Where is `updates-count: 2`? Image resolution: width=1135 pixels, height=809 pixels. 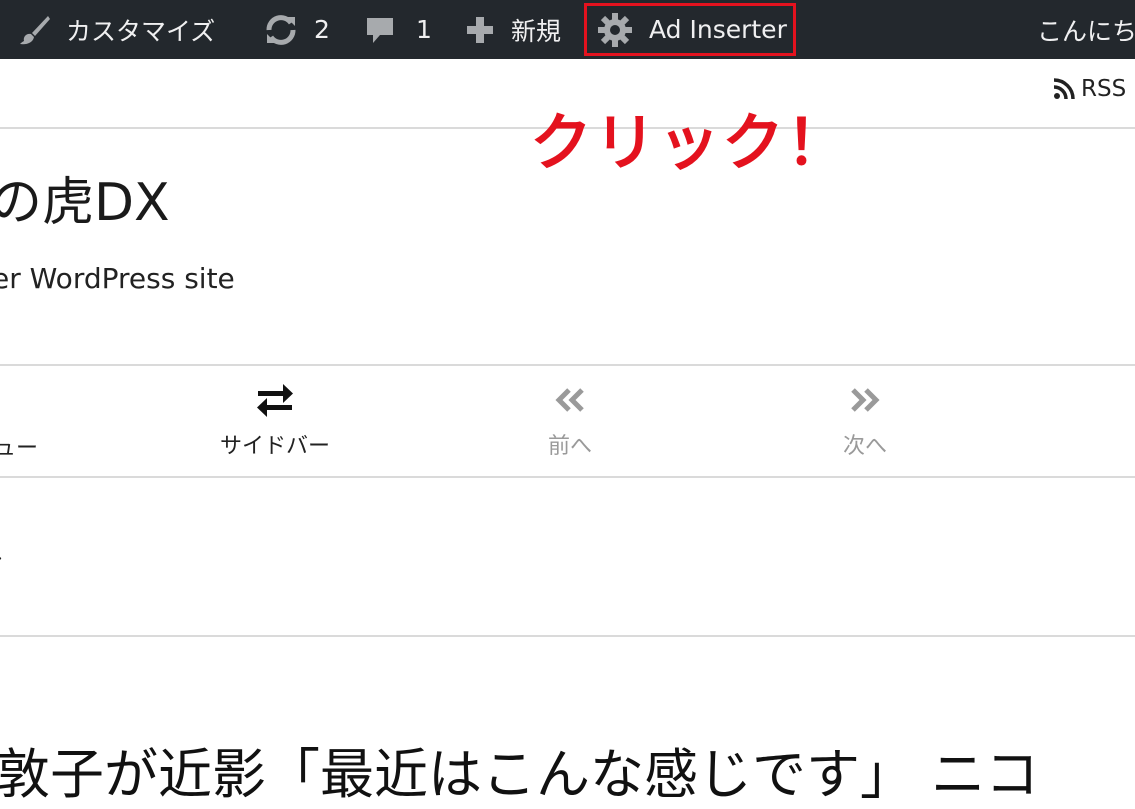 updates-count: 2 is located at coordinates (322, 29).